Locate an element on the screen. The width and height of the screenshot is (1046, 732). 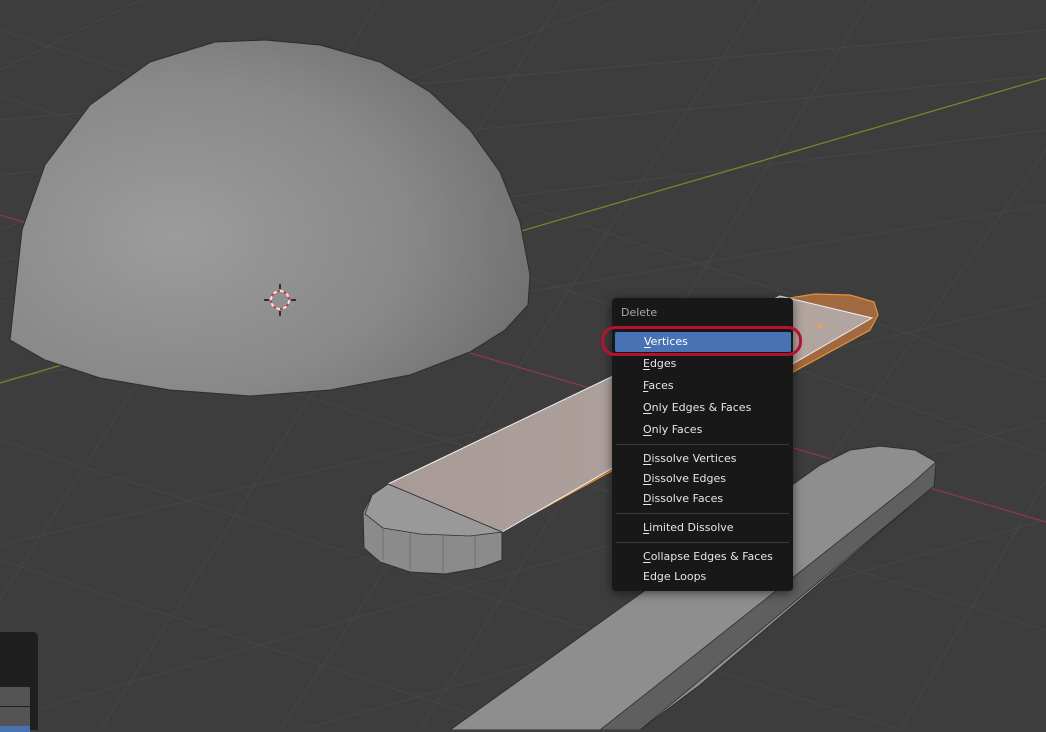
menu-item-dissolve-edges: Dissolve Edges is located at coordinates (702, 479).